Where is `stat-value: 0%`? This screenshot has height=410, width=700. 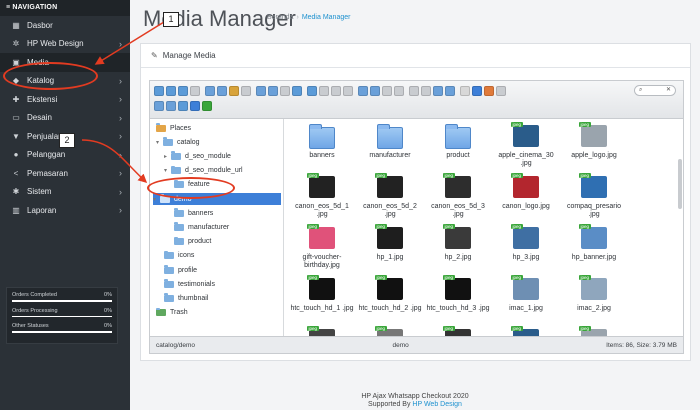
stat-value: 0% is located at coordinates (108, 310).